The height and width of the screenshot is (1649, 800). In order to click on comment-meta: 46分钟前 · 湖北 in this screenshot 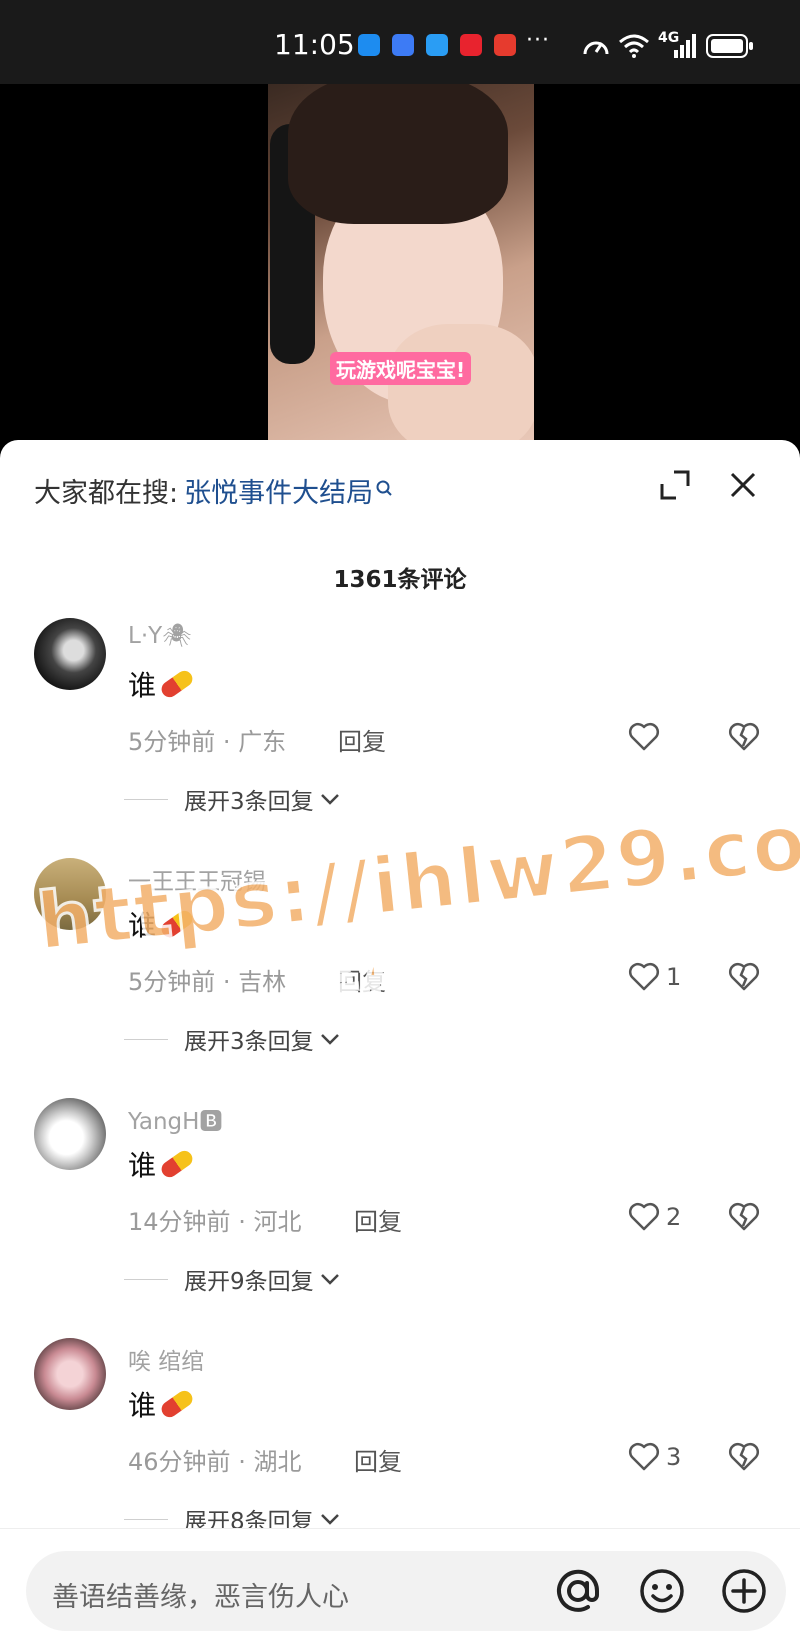, I will do `click(215, 1462)`.